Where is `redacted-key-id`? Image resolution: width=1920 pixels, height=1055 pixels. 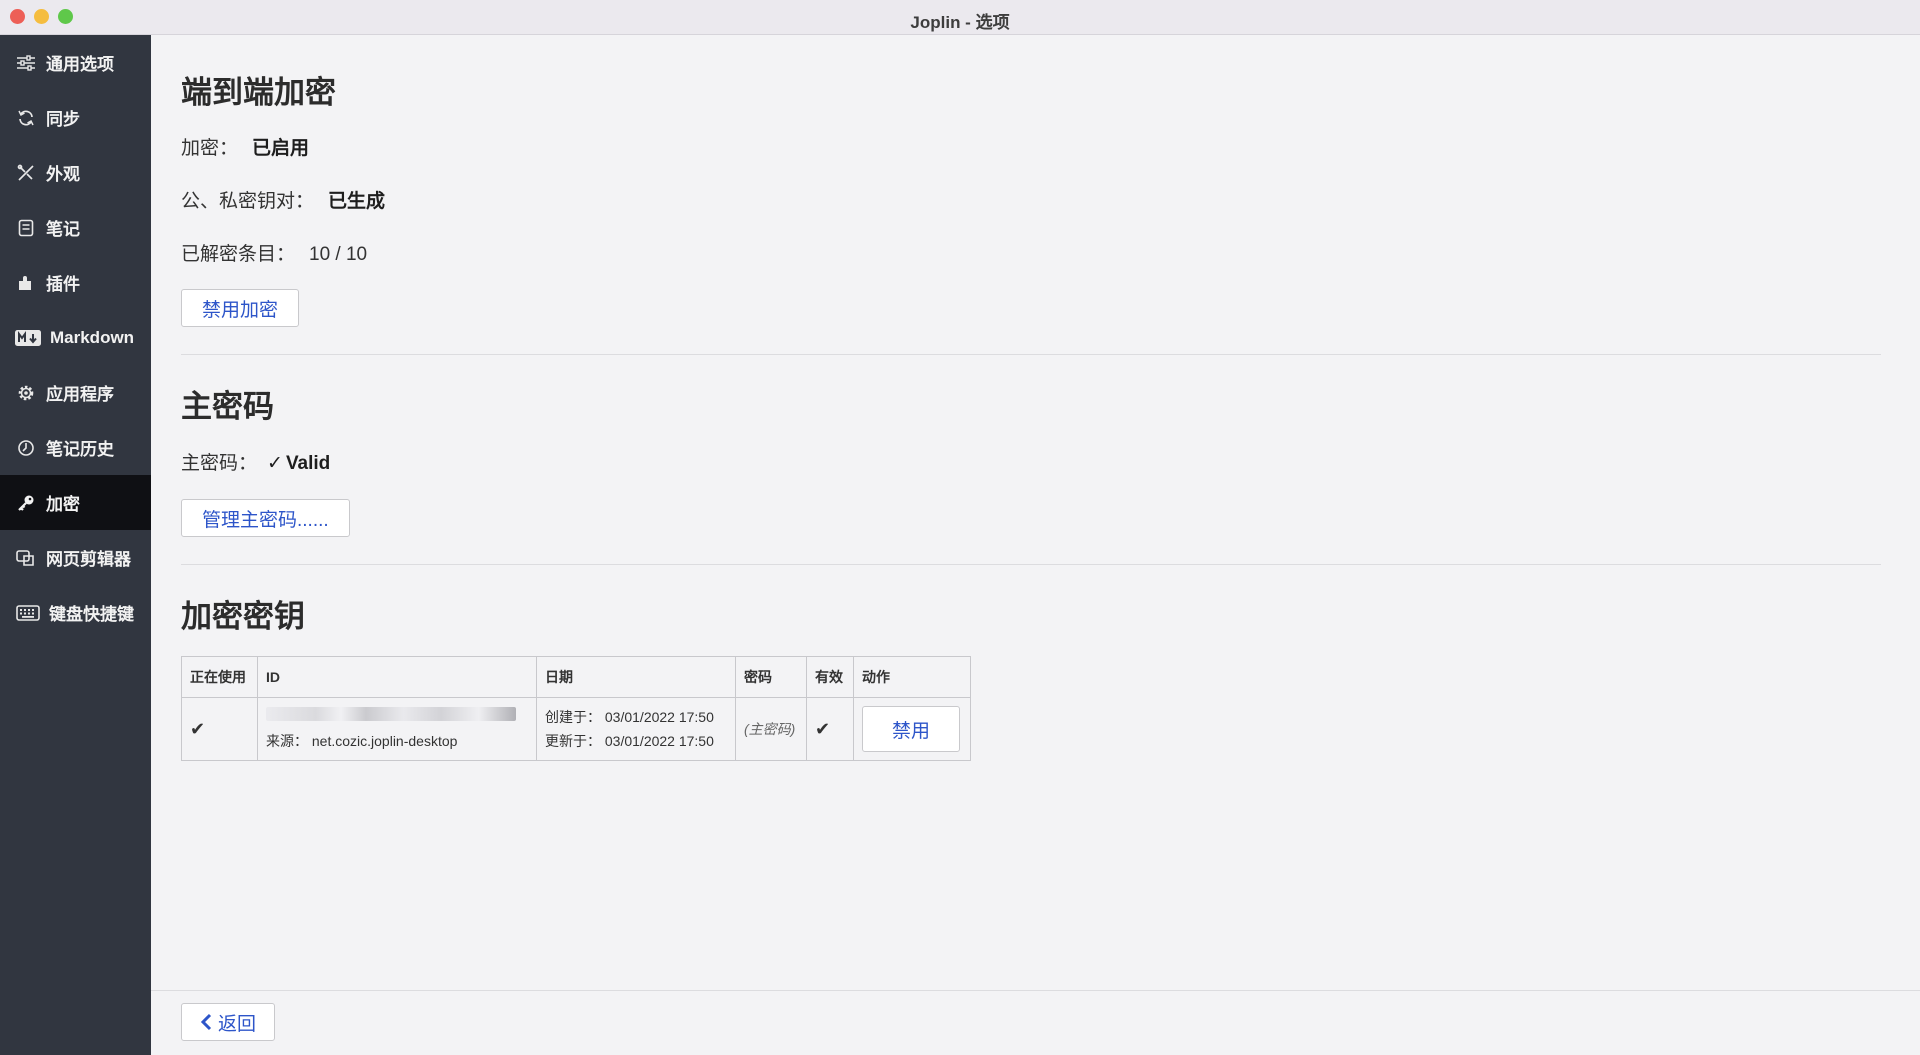
redacted-key-id is located at coordinates (391, 714).